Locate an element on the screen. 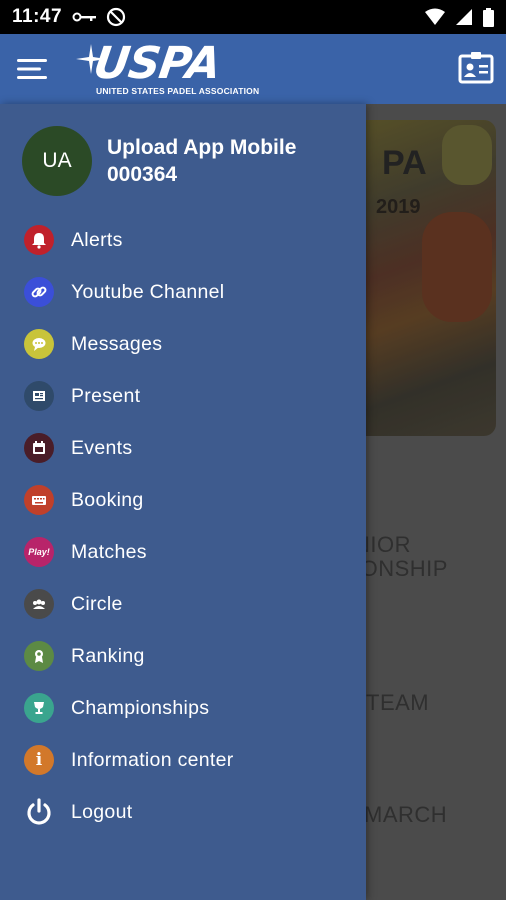 The height and width of the screenshot is (900, 506). menu-label: Alerts is located at coordinates (97, 239).